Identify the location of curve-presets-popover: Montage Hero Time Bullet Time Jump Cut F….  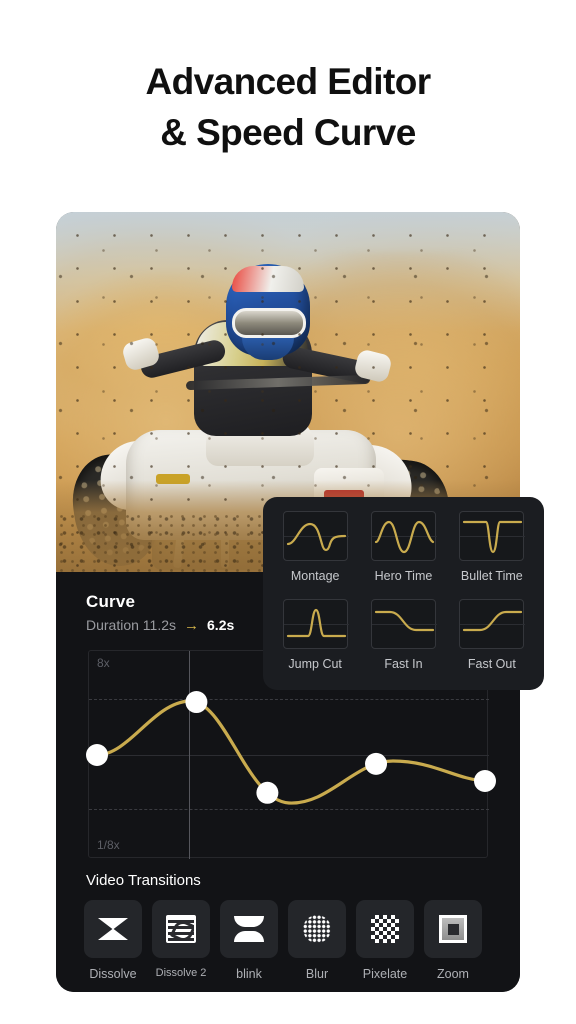
(403, 593).